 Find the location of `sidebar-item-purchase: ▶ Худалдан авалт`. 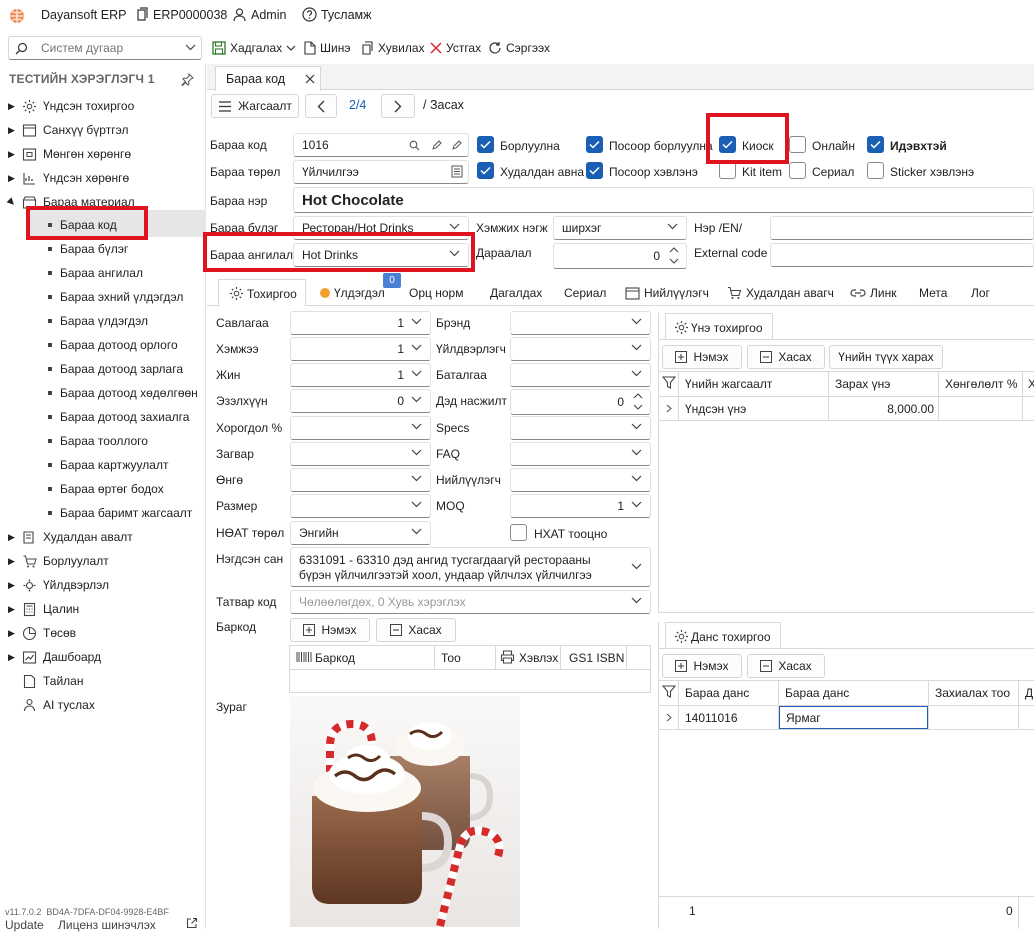

sidebar-item-purchase: ▶ Худалдан авалт is located at coordinates (70, 537).